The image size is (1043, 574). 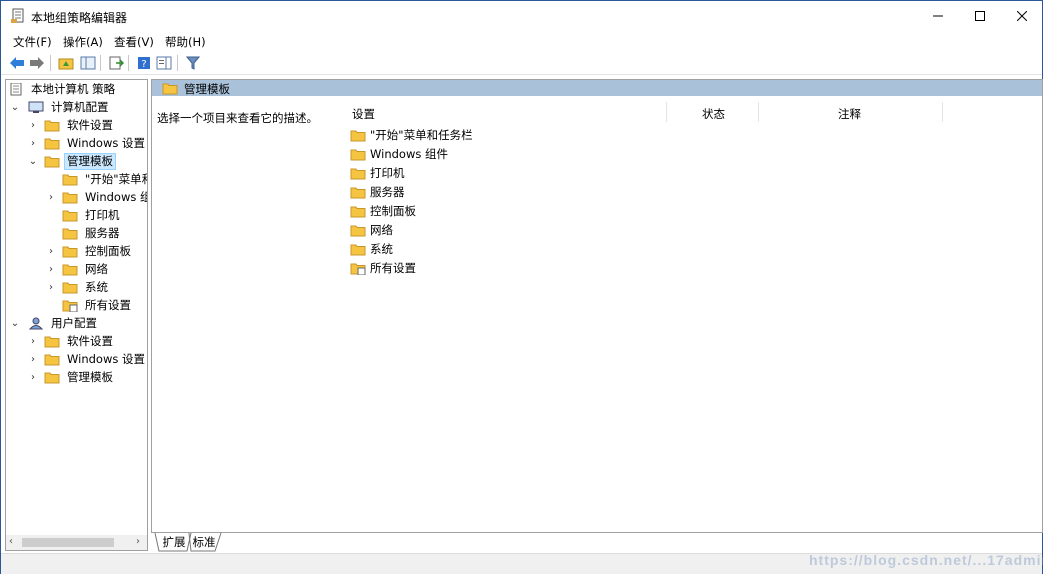 I want to click on scroll-left-icon: ‹, so click(x=11, y=541).